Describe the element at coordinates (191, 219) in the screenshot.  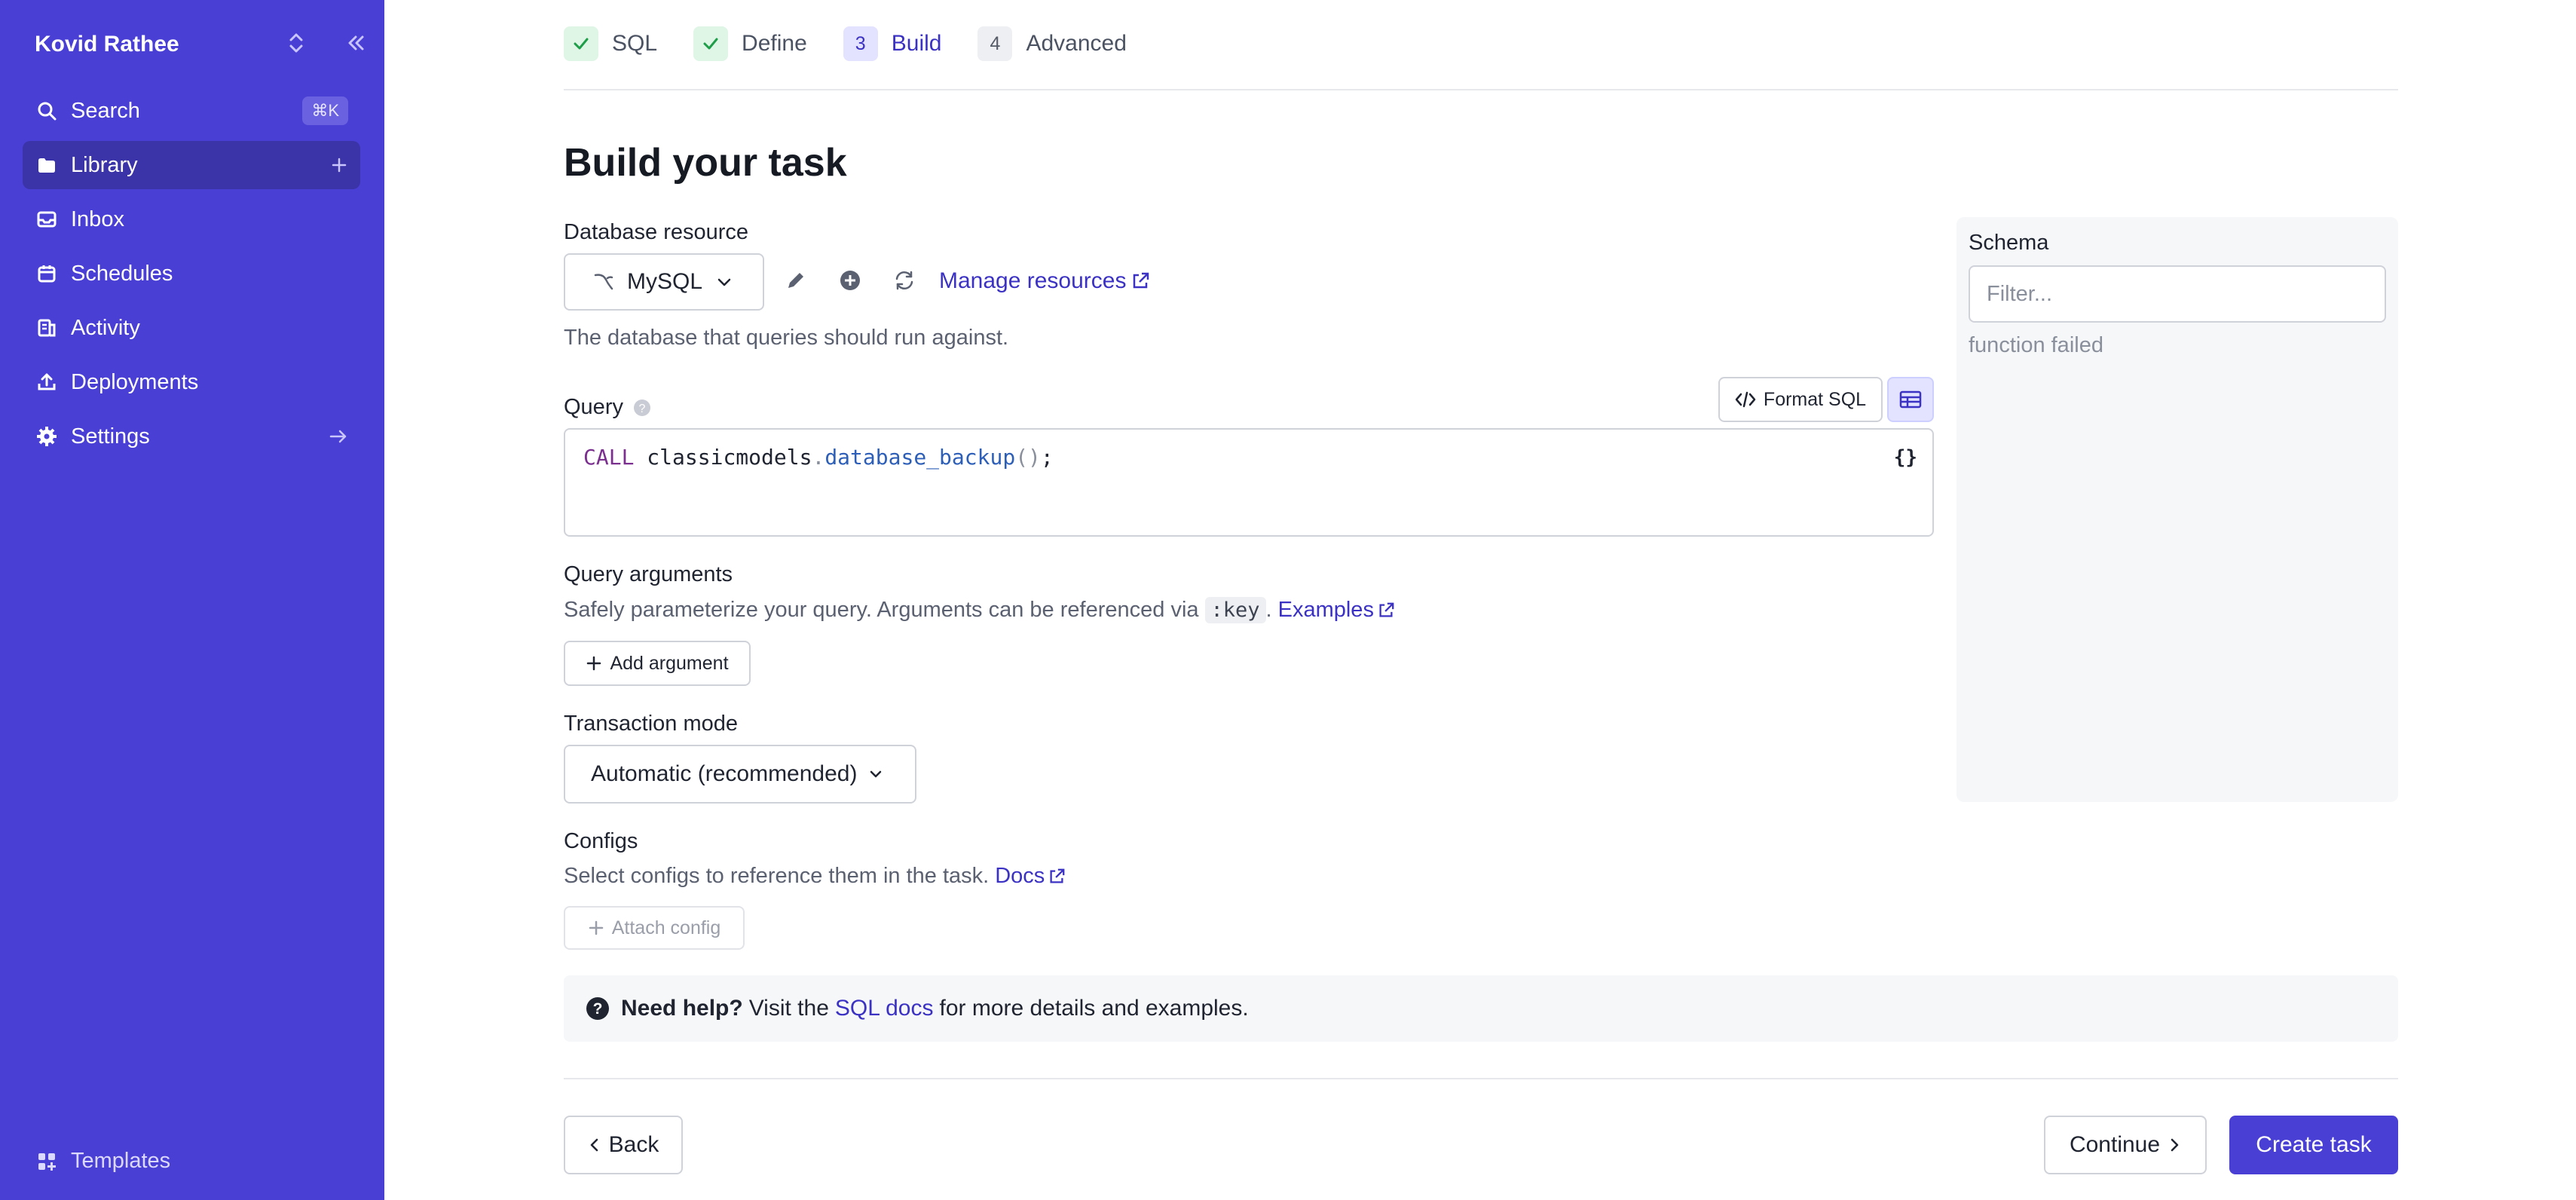
I see `sidebar-item-inbox: Inbox` at that location.